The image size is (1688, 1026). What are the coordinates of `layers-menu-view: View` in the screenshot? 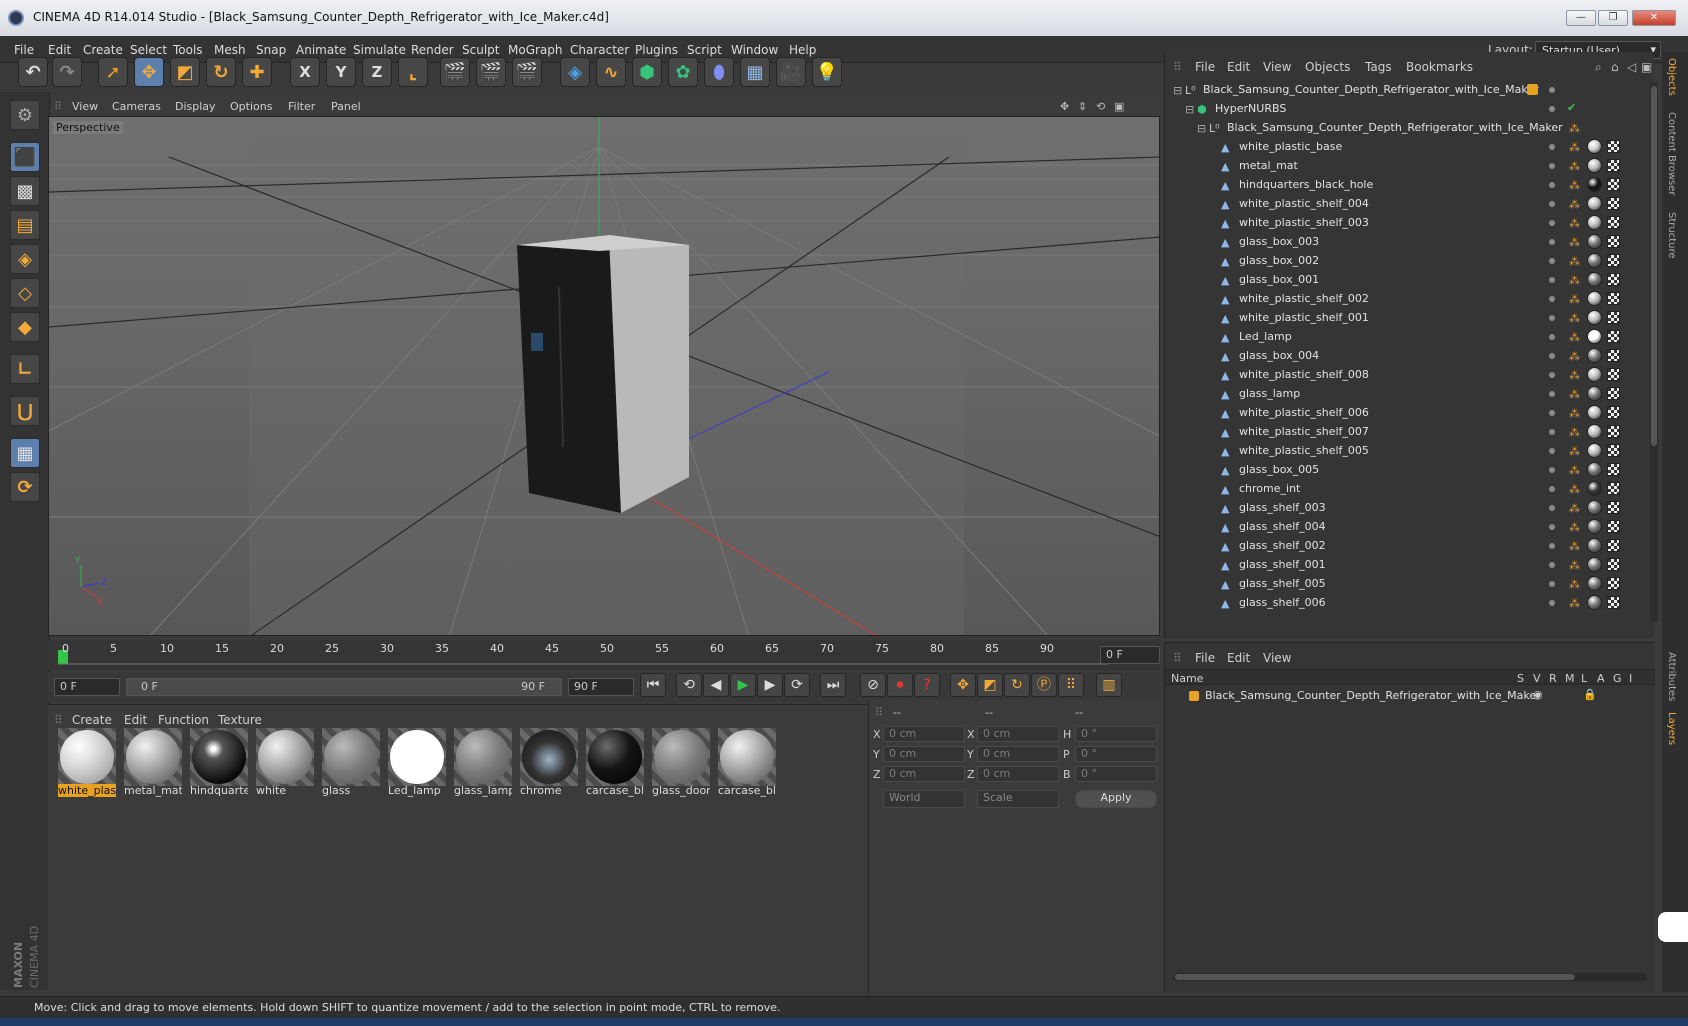 It's located at (1277, 658).